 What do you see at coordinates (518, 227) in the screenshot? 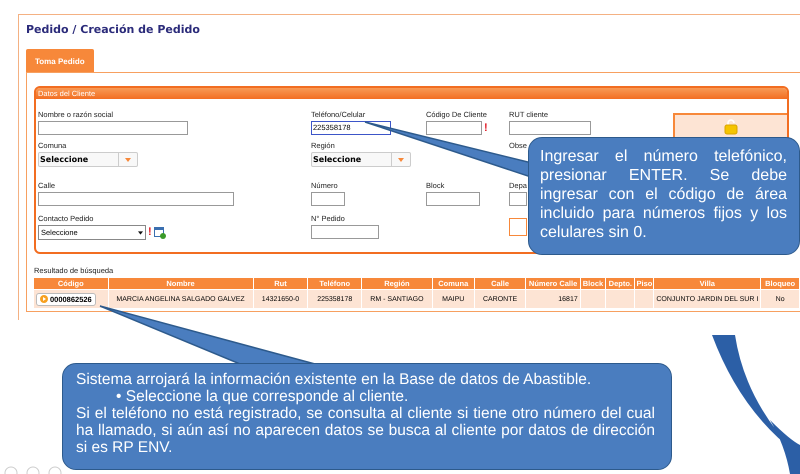
I see `blank-button` at bounding box center [518, 227].